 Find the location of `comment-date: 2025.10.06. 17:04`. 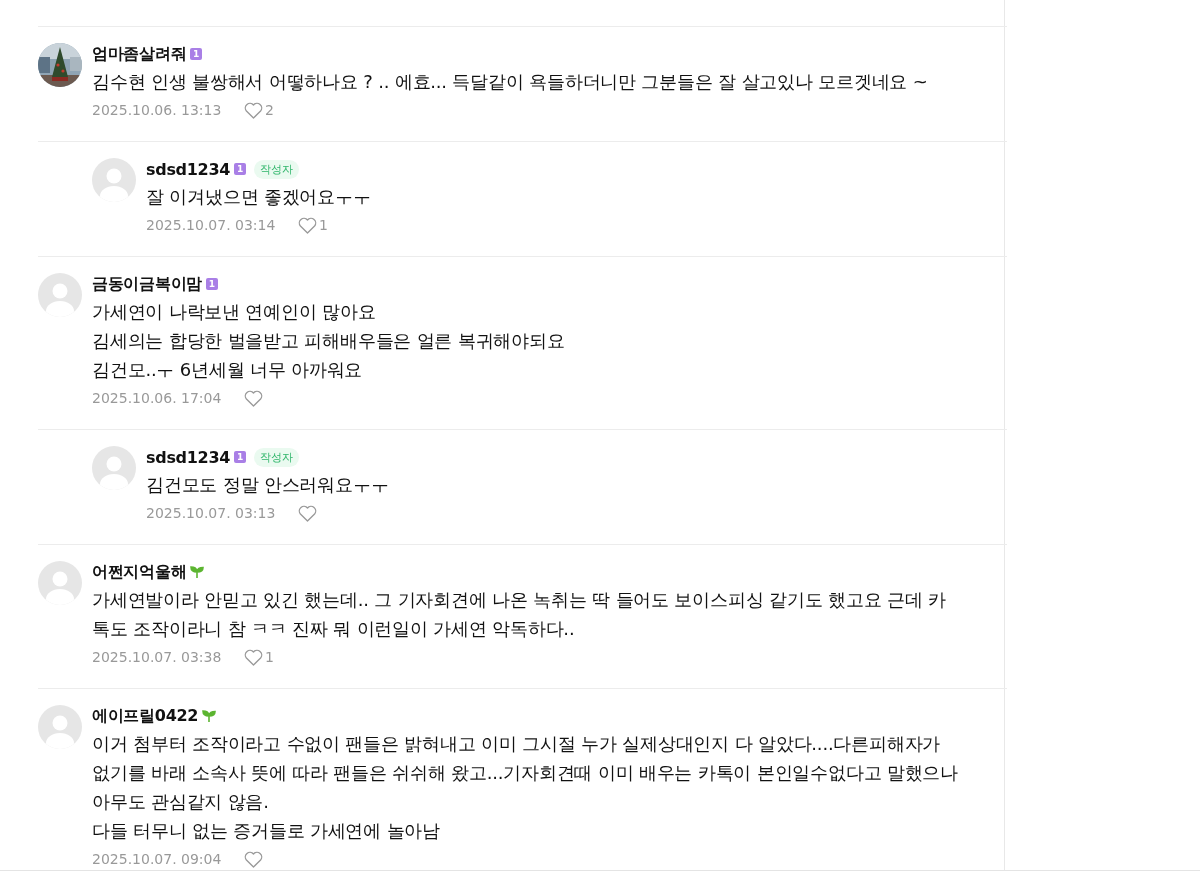

comment-date: 2025.10.06. 17:04 is located at coordinates (157, 398).